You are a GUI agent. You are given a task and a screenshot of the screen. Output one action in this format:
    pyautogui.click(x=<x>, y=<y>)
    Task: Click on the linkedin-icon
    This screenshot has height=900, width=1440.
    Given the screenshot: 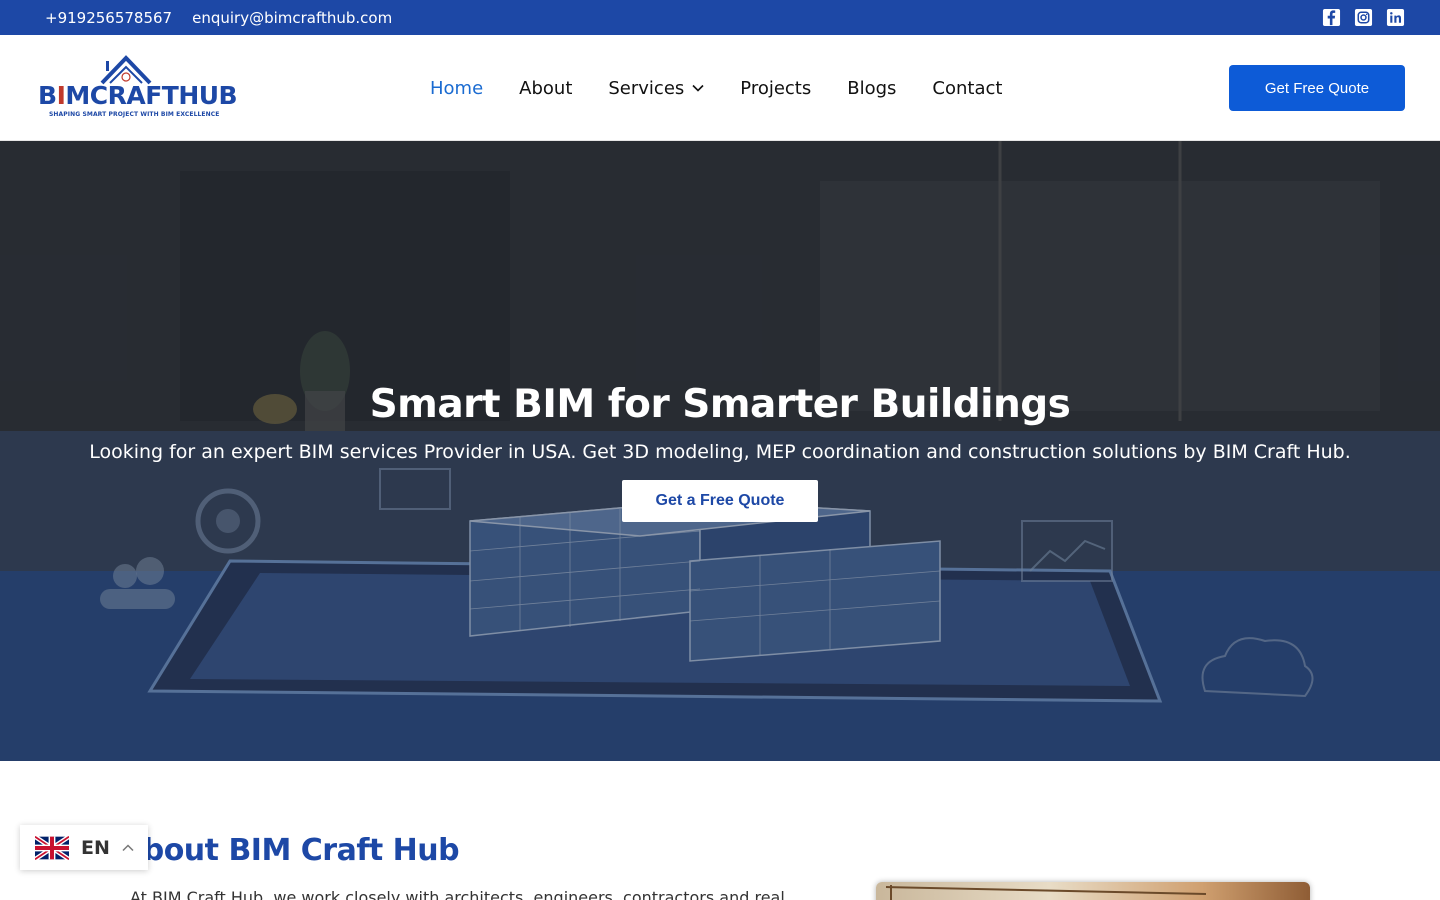 What is the action you would take?
    pyautogui.click(x=1395, y=18)
    